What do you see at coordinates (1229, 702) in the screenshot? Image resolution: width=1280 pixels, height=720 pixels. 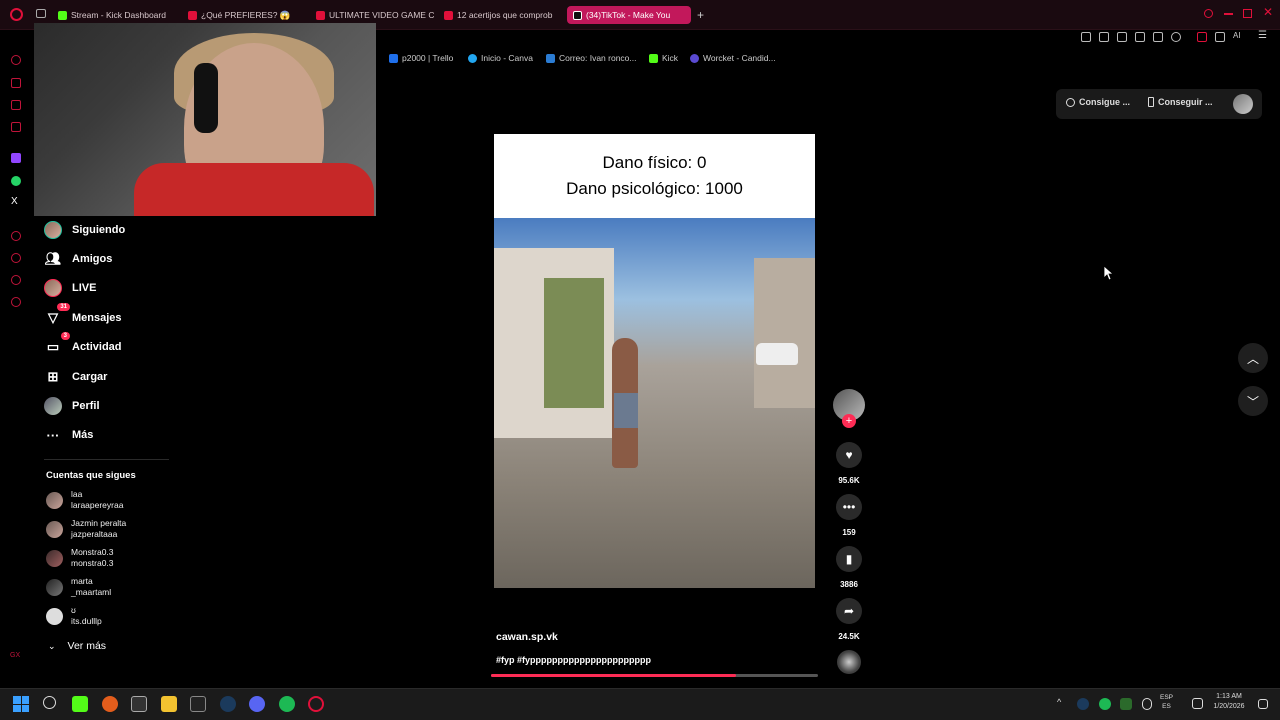 I see `taskbar-clock: 1:13 AM 1/20/2026` at bounding box center [1229, 702].